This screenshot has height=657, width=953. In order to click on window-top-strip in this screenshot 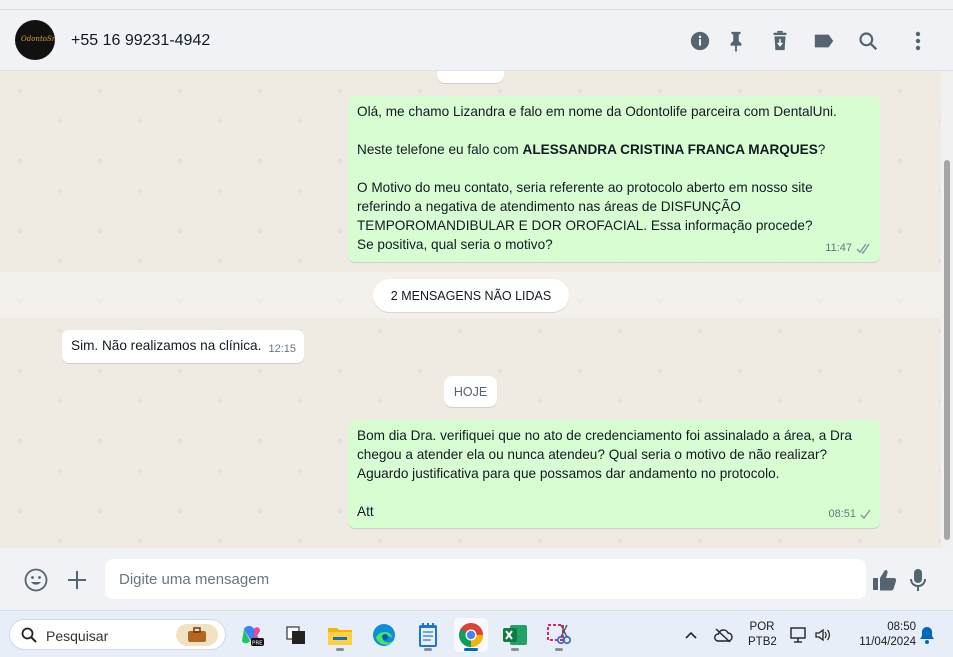, I will do `click(476, 5)`.